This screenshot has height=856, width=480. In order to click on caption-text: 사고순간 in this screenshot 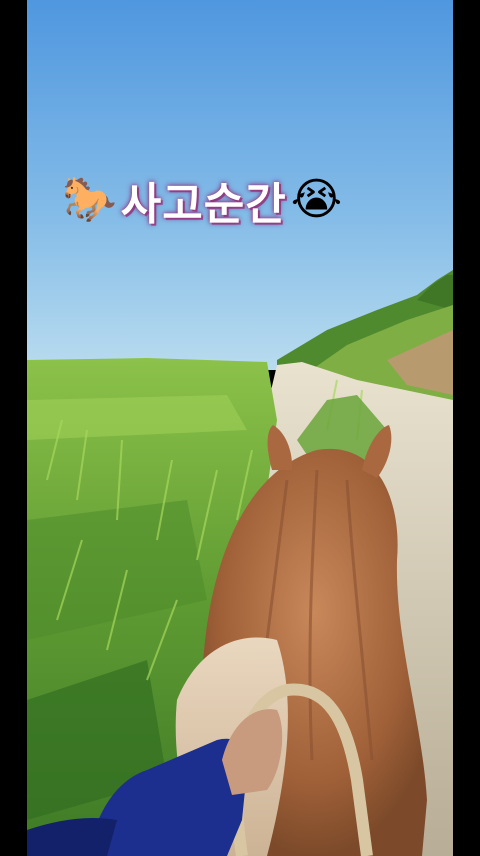, I will do `click(203, 204)`.